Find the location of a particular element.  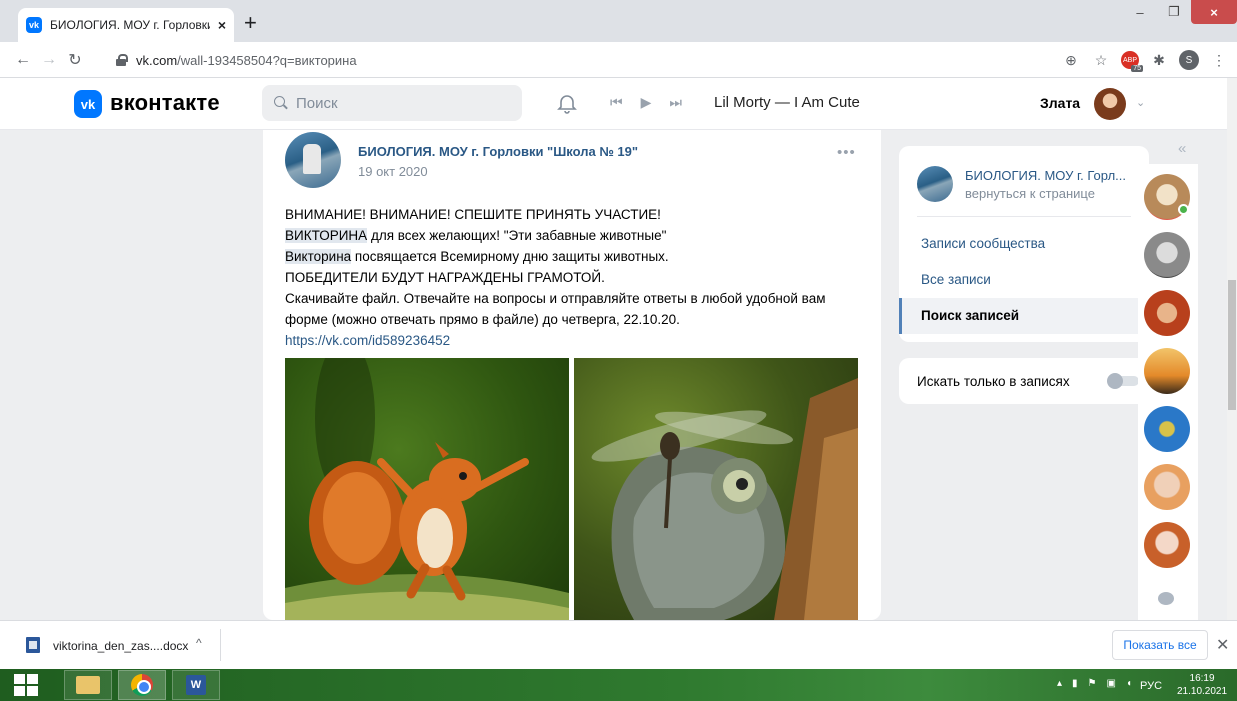

chat-bubble-icon is located at coordinates (1166, 598).